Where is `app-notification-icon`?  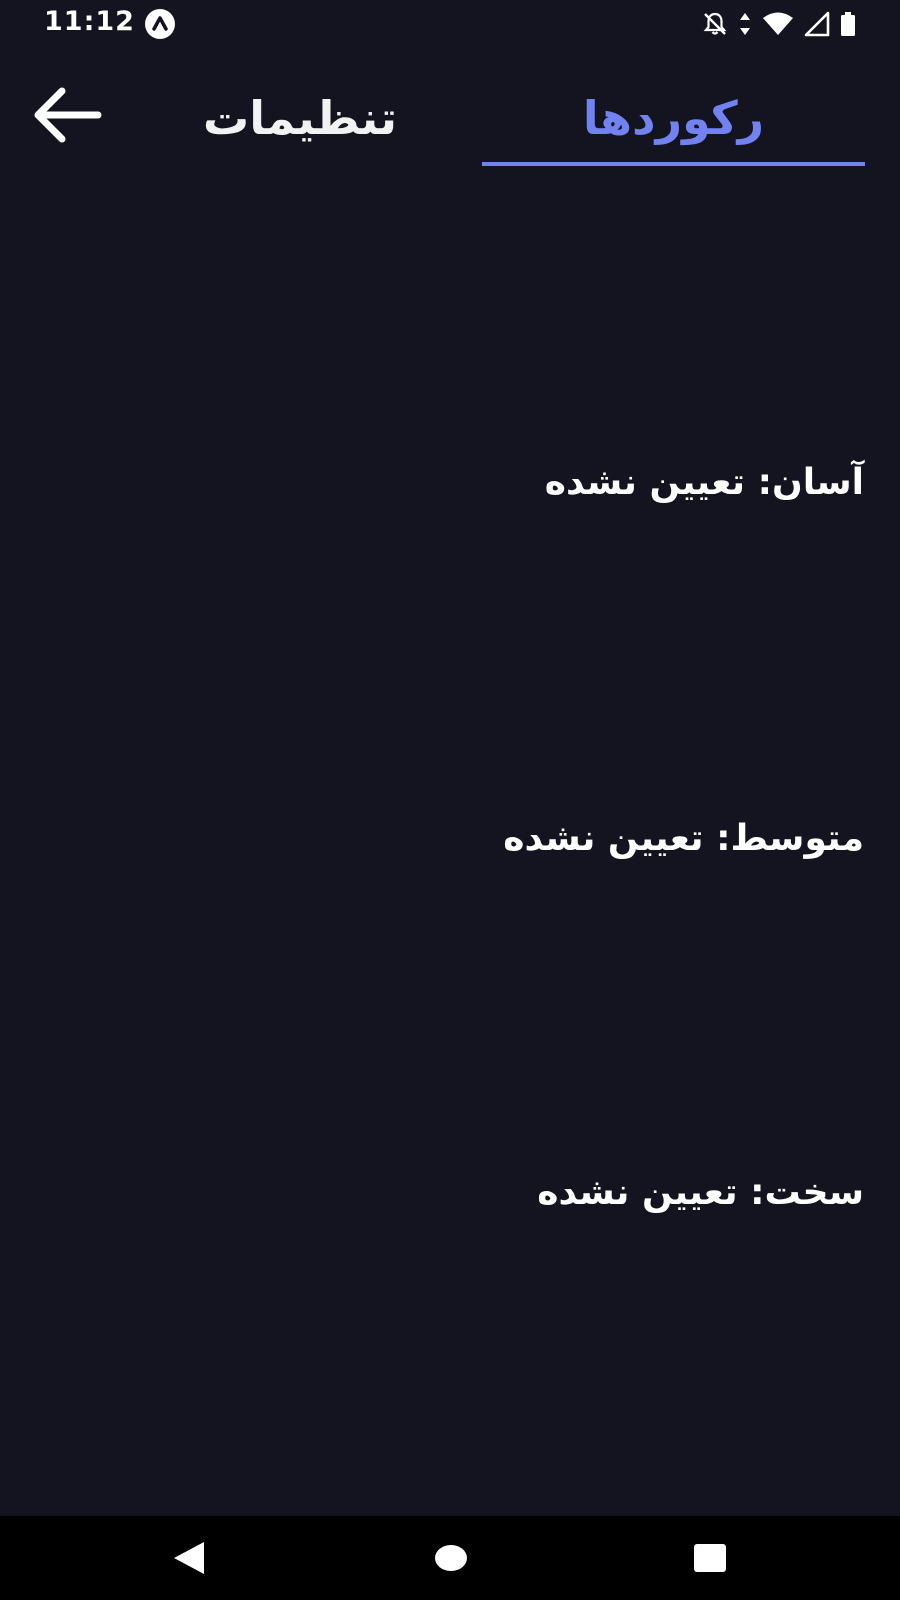
app-notification-icon is located at coordinates (160, 24).